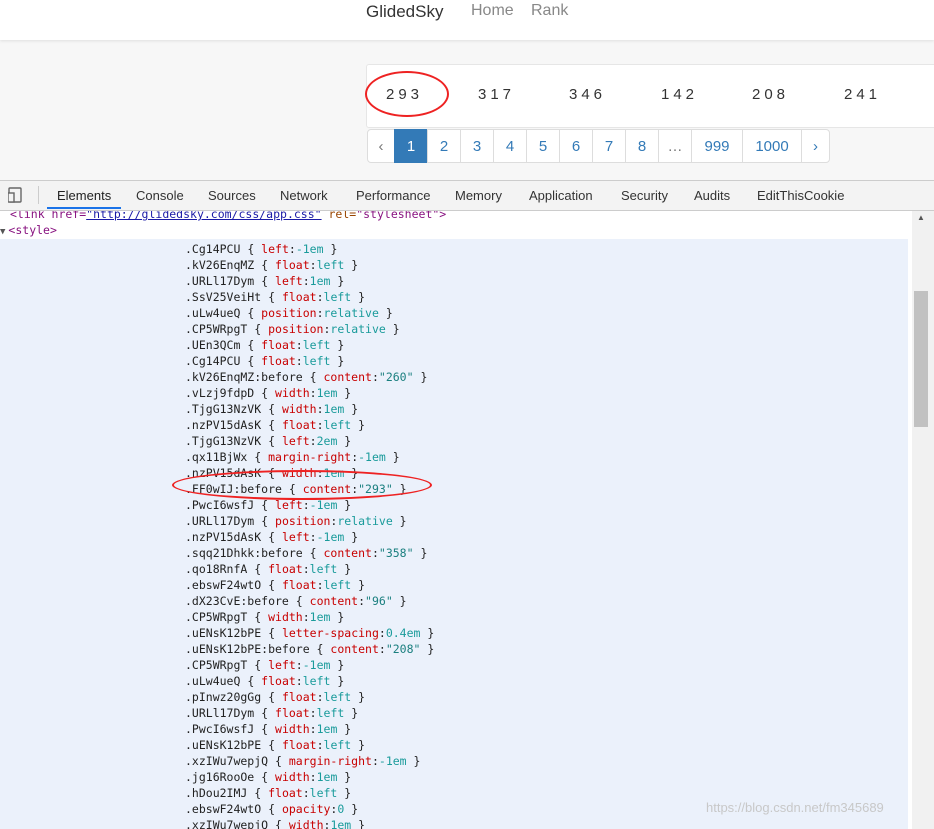 The width and height of the screenshot is (934, 829). What do you see at coordinates (306, 809) in the screenshot?
I see `css-property: opacity` at bounding box center [306, 809].